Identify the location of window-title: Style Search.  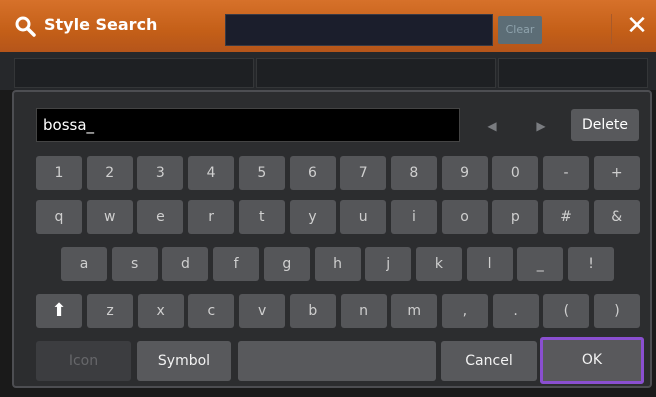
(101, 24).